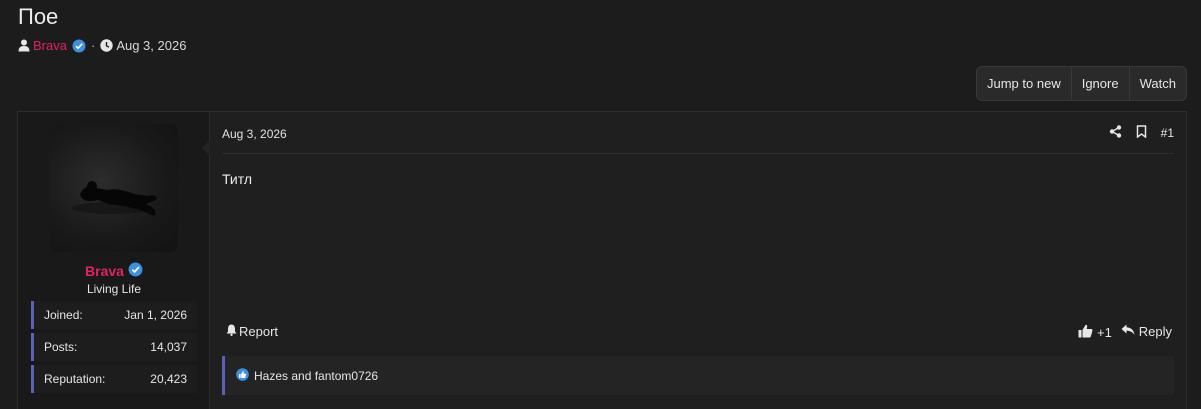 The image size is (1201, 409). Describe the element at coordinates (1104, 332) in the screenshot. I see `reaction-count: +1` at that location.